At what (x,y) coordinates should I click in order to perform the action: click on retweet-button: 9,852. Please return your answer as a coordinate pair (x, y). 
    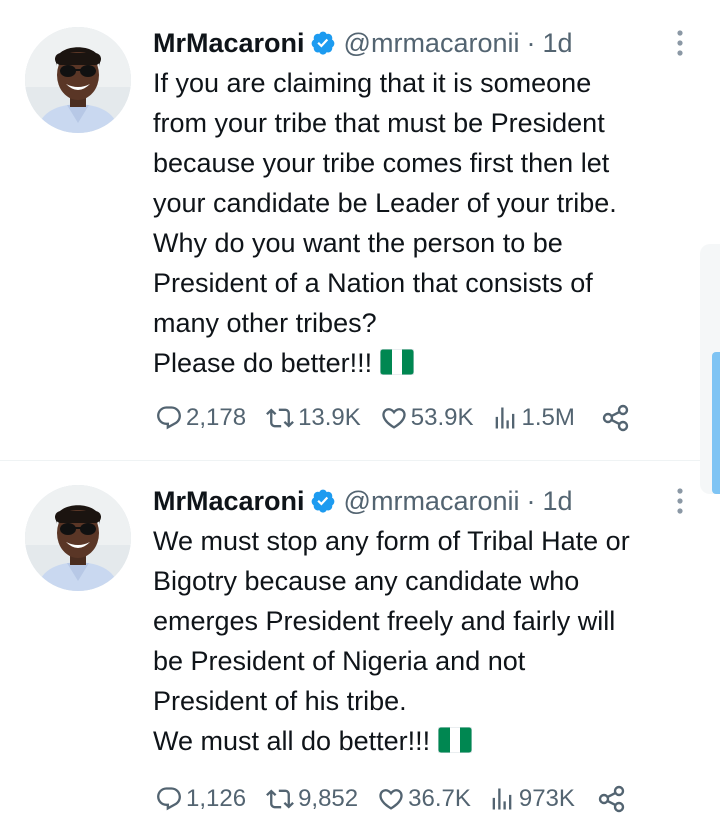
    Looking at the image, I should click on (311, 799).